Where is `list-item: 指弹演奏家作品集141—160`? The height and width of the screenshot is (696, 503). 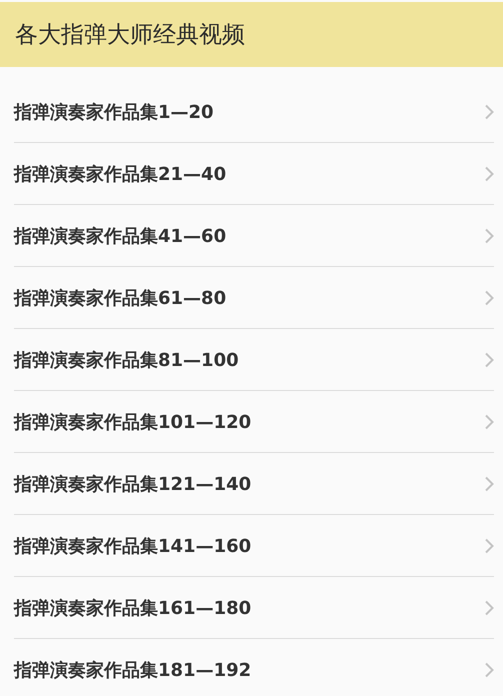 list-item: 指弹演奏家作品集141—160 is located at coordinates (254, 546).